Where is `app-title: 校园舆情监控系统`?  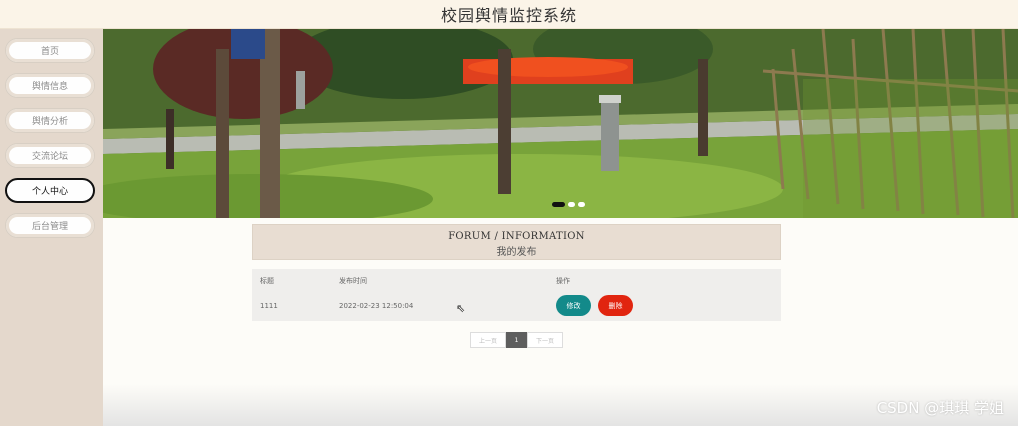 app-title: 校园舆情监控系统 is located at coordinates (508, 15).